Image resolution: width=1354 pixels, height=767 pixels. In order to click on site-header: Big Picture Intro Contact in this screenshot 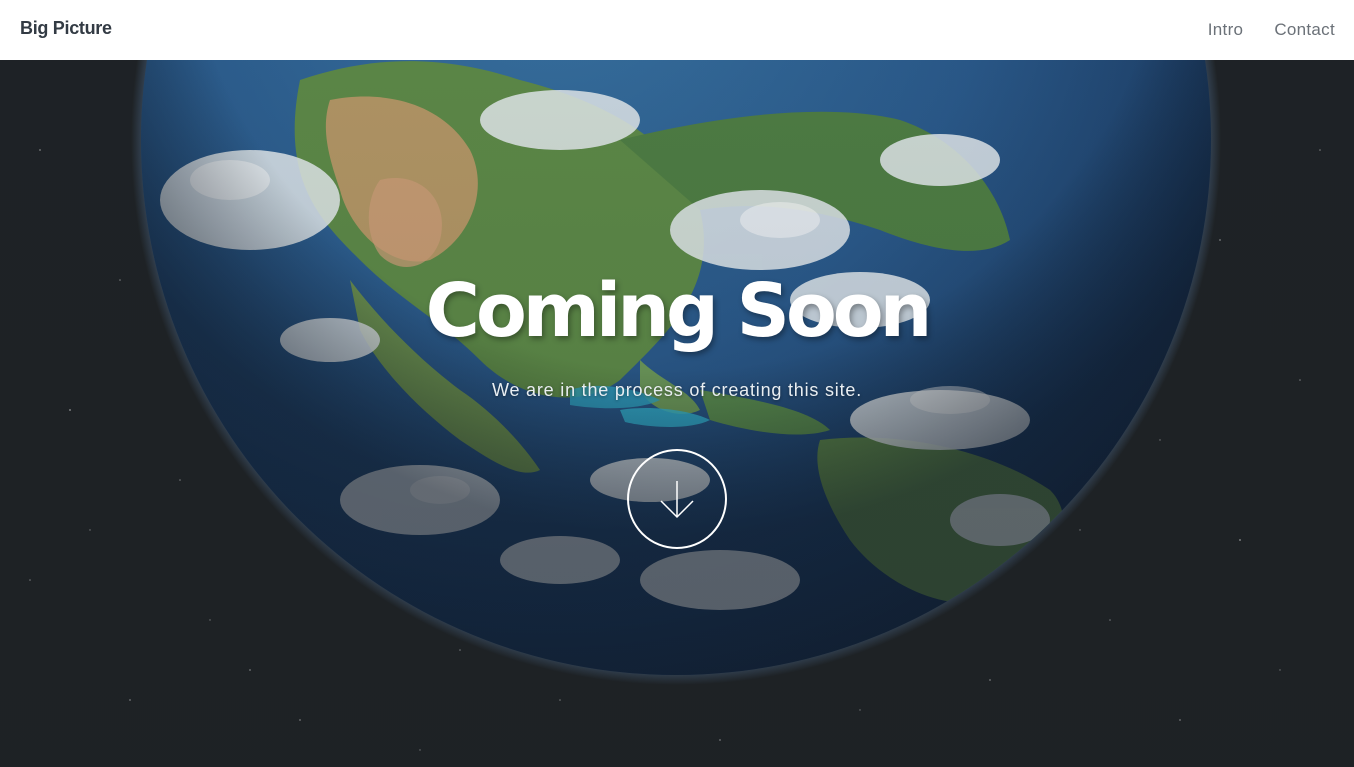, I will do `click(677, 30)`.